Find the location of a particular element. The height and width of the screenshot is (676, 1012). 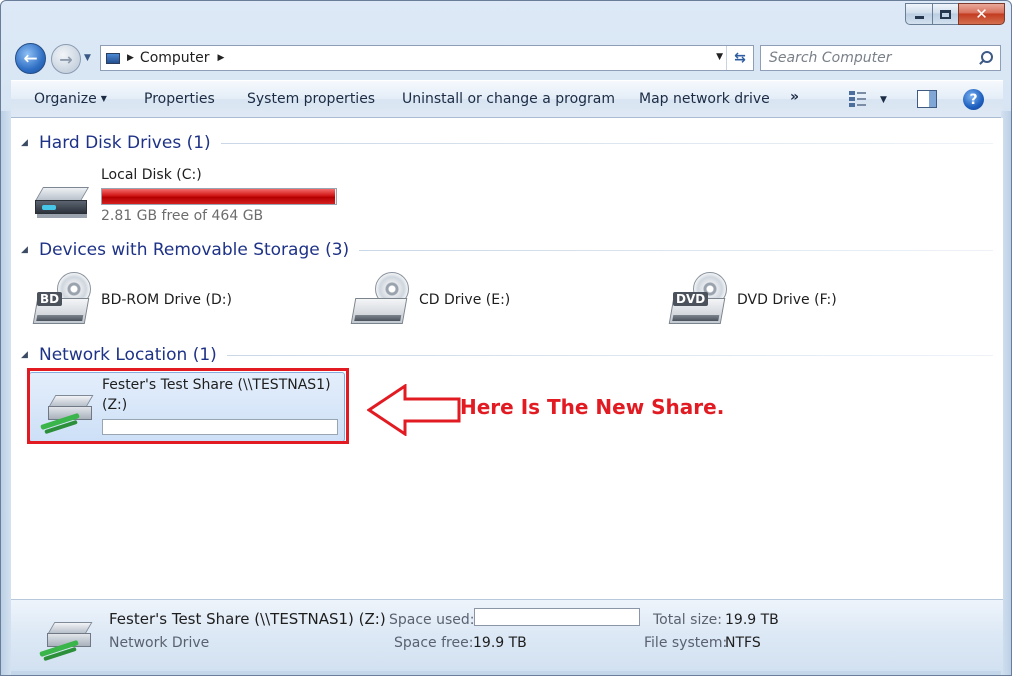

group-header-hard-disks: ◢ Hard Disk Drives (1) is located at coordinates (507, 143).